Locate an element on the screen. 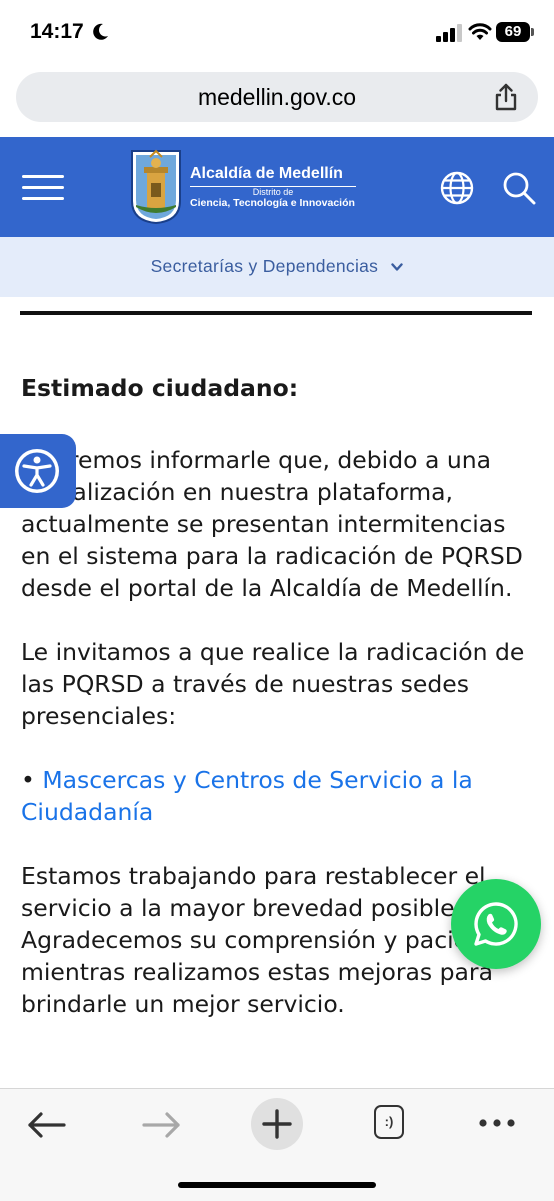 This screenshot has width=554, height=1201. tabs-icon: :) is located at coordinates (389, 1122).